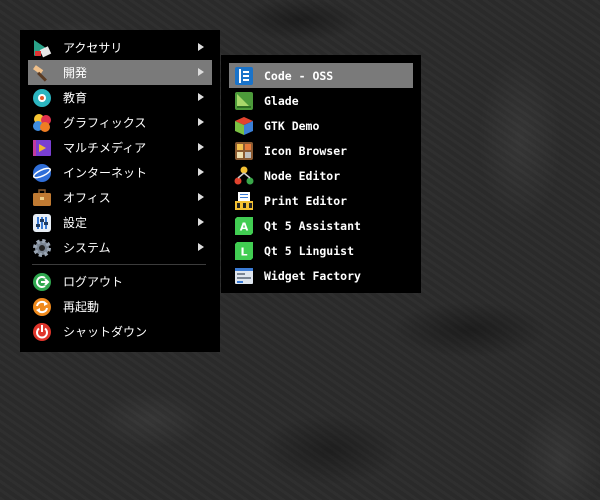  Describe the element at coordinates (244, 76) in the screenshot. I see `code-oss-icon` at that location.